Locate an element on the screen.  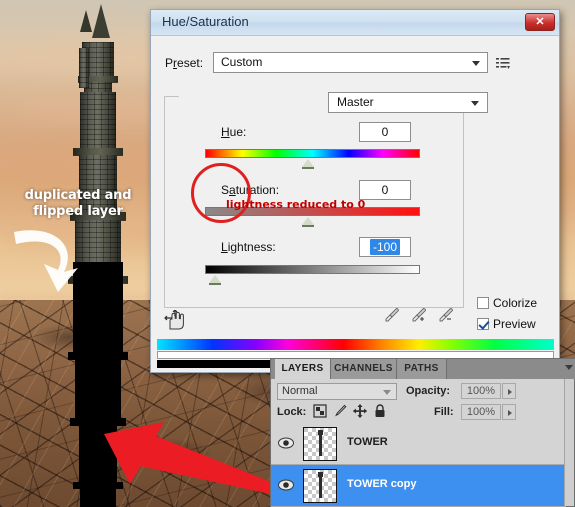
panel-tab-bar: LAYERS CHANNELS PATHS is located at coordinates (423, 369).